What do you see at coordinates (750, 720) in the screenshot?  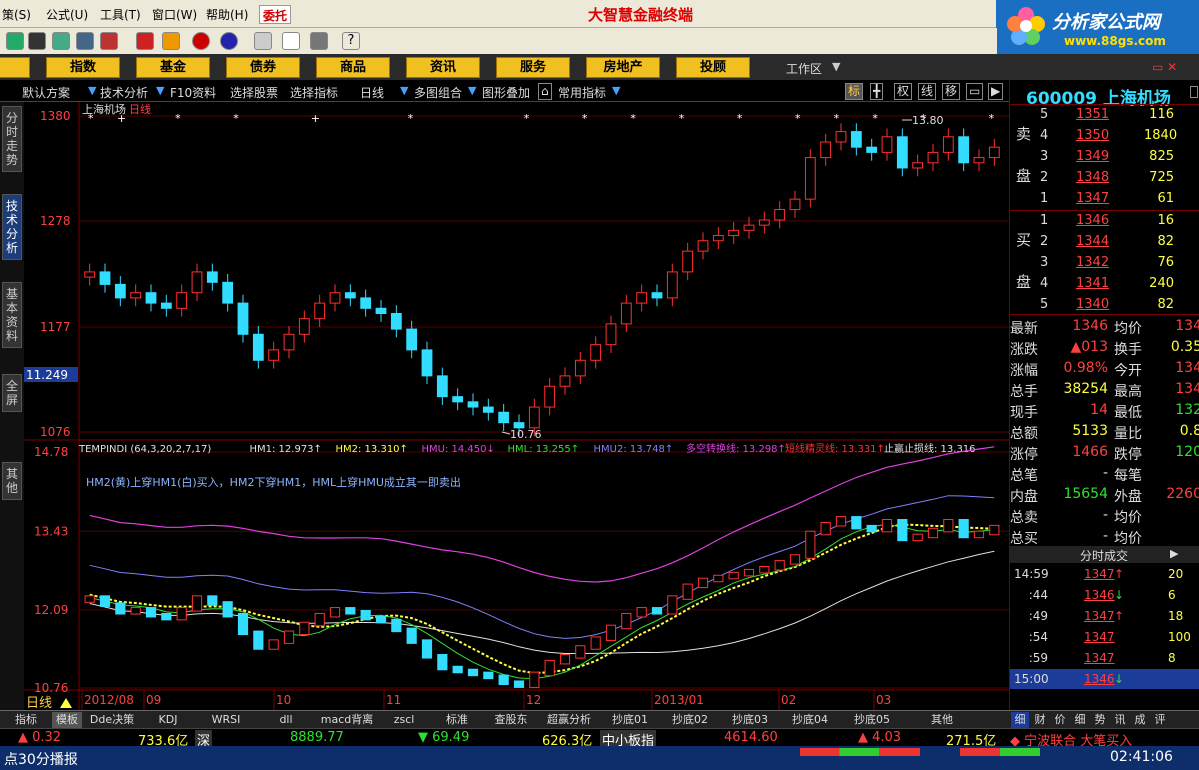 I see `indicator-tab: 抄底03` at bounding box center [750, 720].